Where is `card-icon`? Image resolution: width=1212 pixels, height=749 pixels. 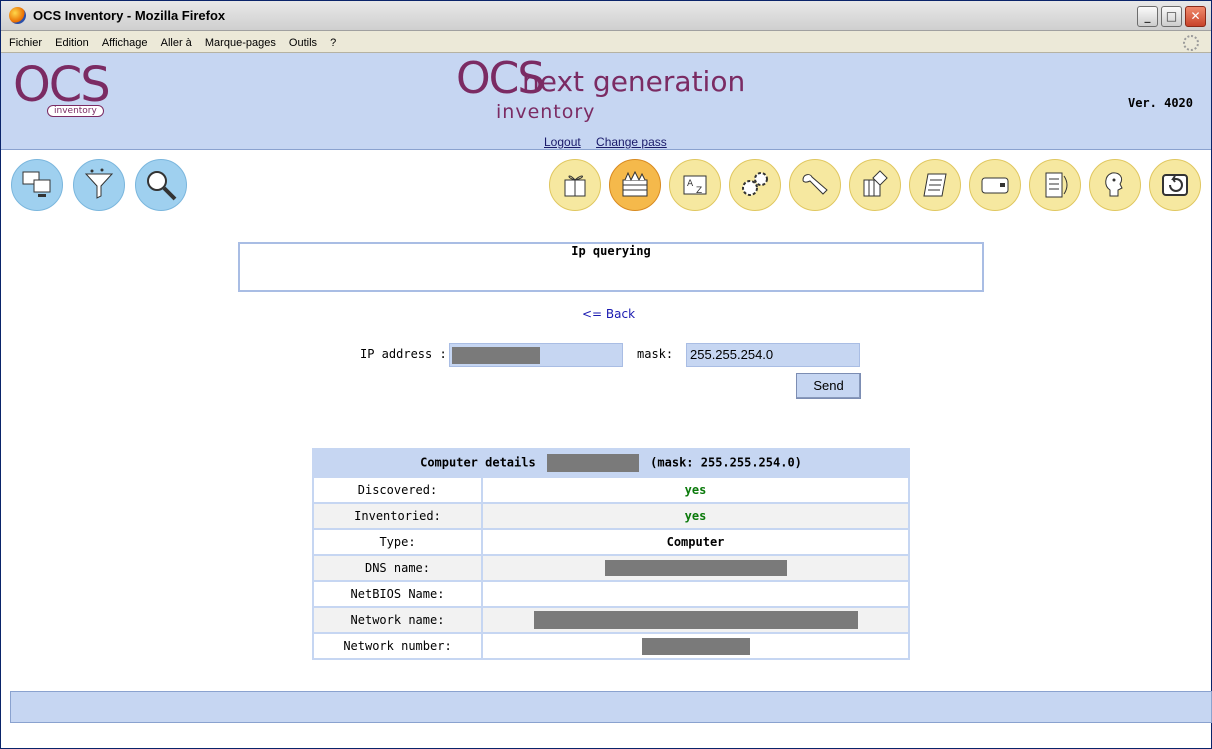
card-icon is located at coordinates (995, 185).